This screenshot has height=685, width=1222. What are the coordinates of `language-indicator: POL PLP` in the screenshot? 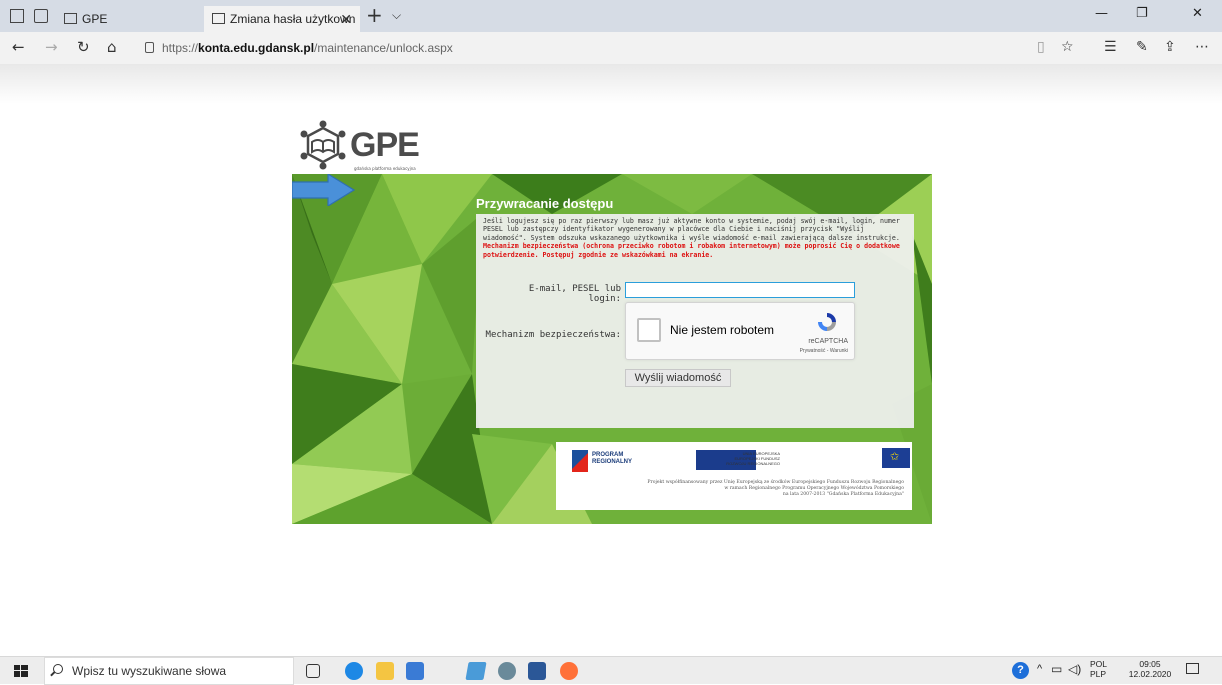 It's located at (1098, 669).